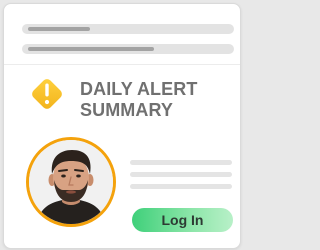  Describe the element at coordinates (47, 94) in the screenshot. I see `warning-diamond-icon` at that location.